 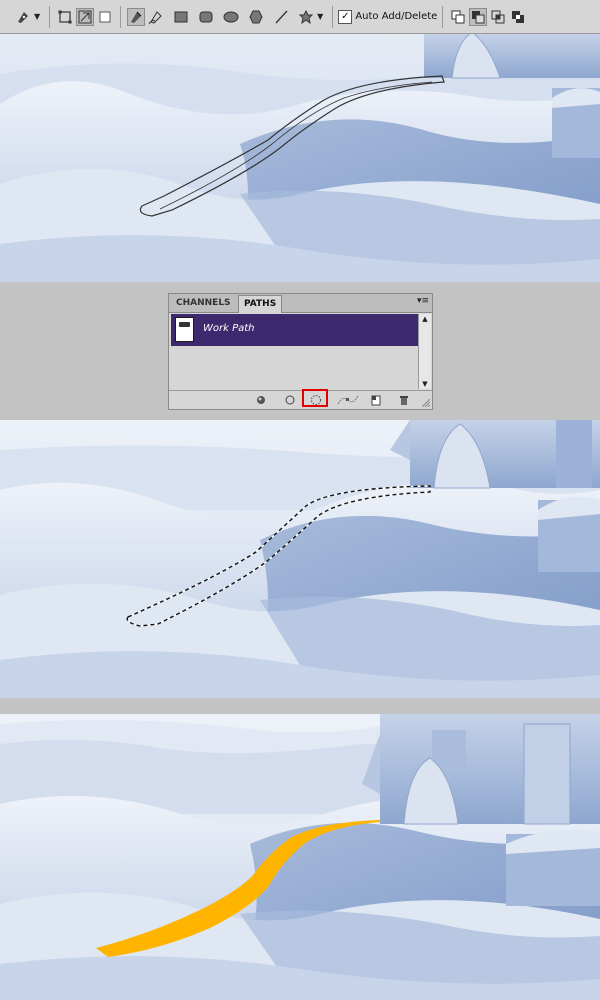 I want to click on auto-add-delete-label: Auto Add/Delete, so click(x=396, y=16).